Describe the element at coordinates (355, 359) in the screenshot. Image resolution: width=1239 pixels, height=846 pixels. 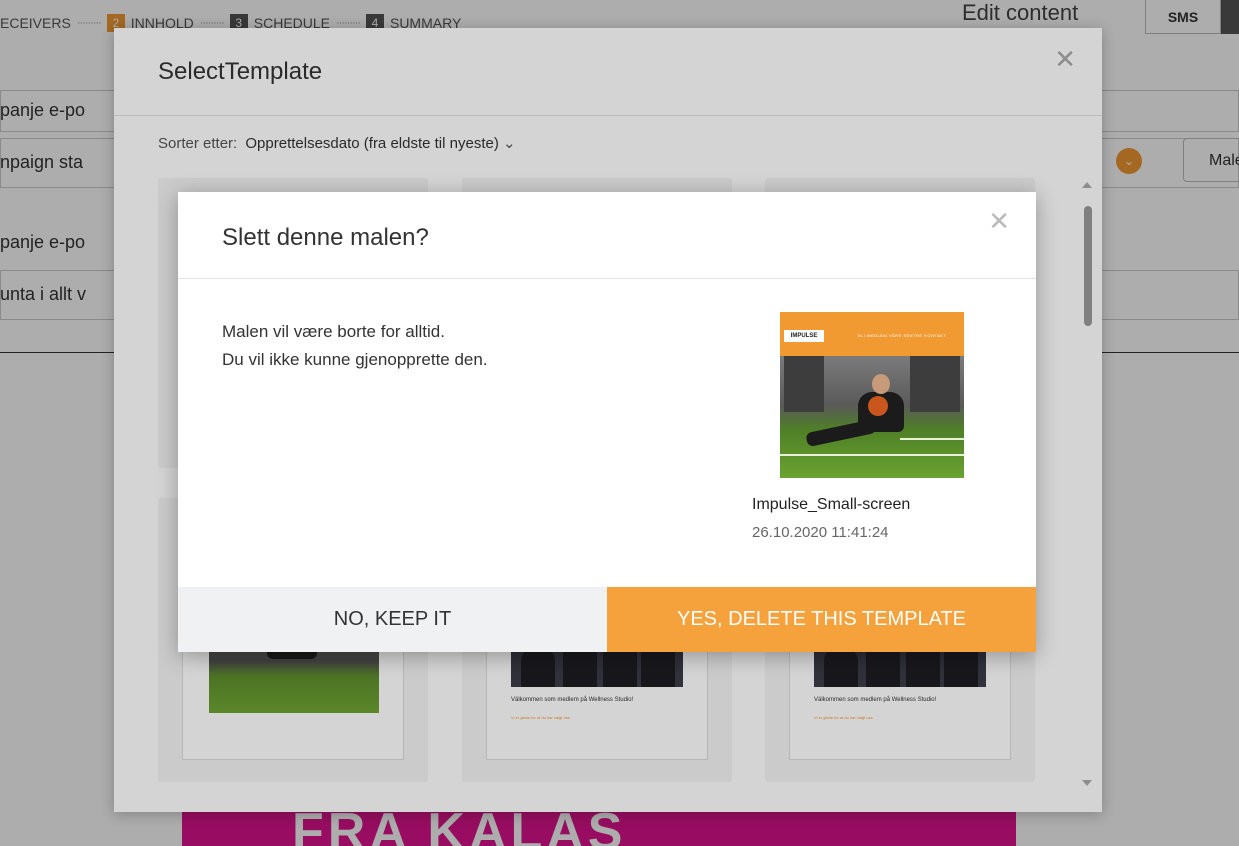
I see `message-line-2: Du vil ikke kunne gjenopprette den.` at that location.